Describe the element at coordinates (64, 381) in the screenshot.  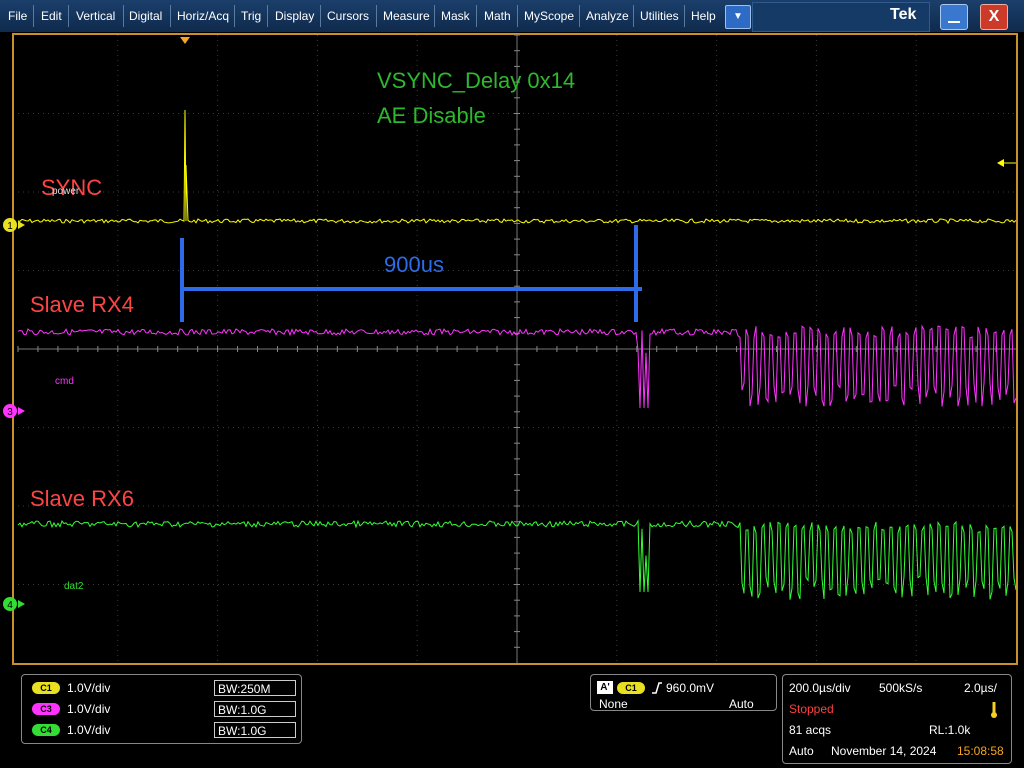
I see `ch3-tag: cmd` at that location.